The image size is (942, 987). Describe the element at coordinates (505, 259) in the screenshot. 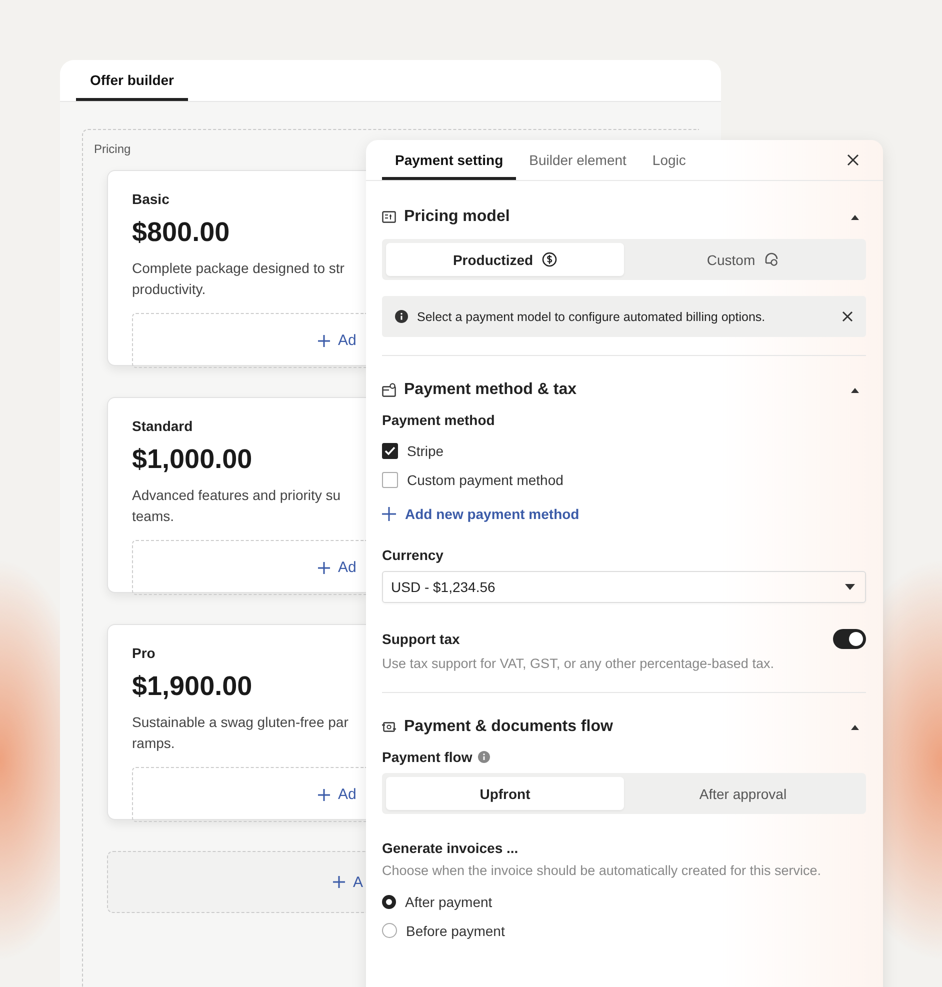

I see `segment-option: Productized` at that location.